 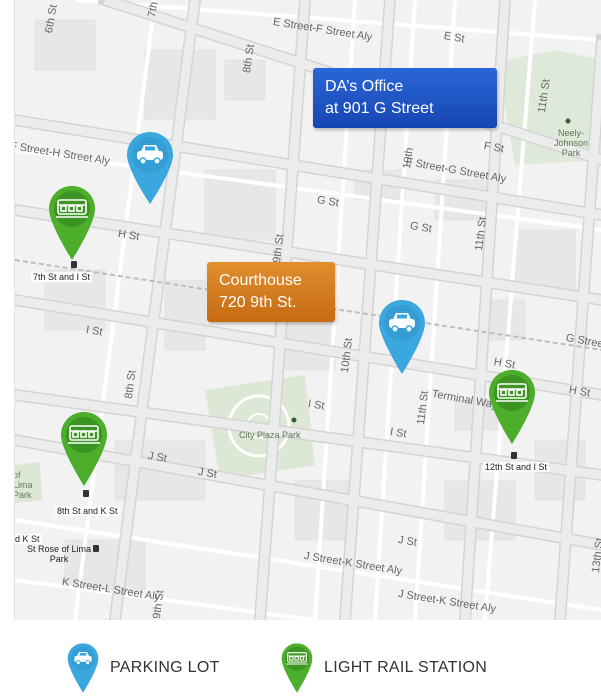 What do you see at coordinates (87, 511) in the screenshot?
I see `station-label: 8th St and K St` at bounding box center [87, 511].